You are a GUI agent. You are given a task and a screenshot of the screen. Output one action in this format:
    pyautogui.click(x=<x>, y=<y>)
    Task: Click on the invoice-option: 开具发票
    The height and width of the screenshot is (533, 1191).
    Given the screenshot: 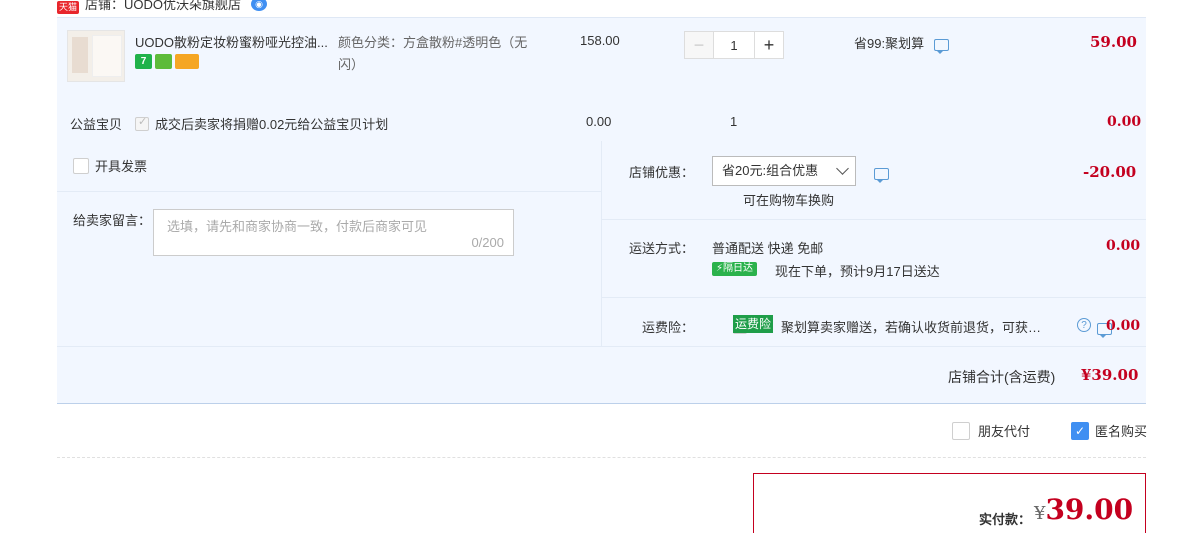 What is the action you would take?
    pyautogui.click(x=110, y=165)
    